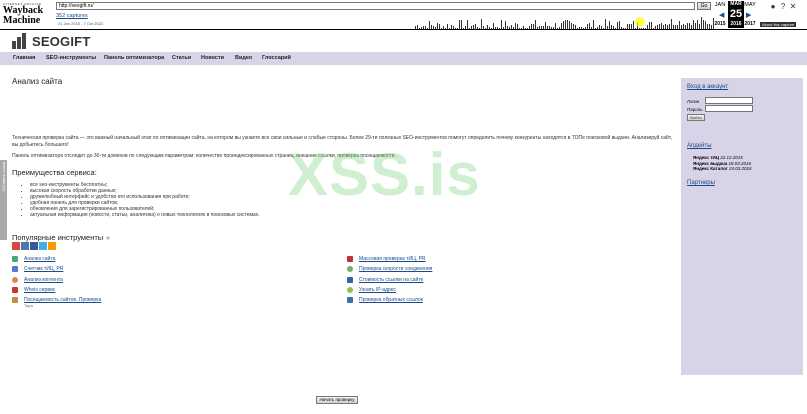  I want to click on wayback-prev-month: JAN, so click(720, 5).